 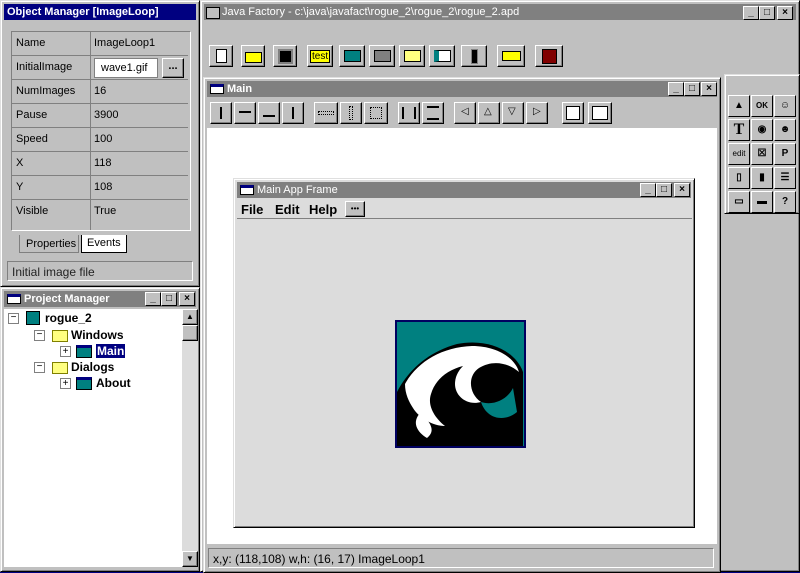 What do you see at coordinates (97, 335) in the screenshot?
I see `tree-item-windows: Windows` at bounding box center [97, 335].